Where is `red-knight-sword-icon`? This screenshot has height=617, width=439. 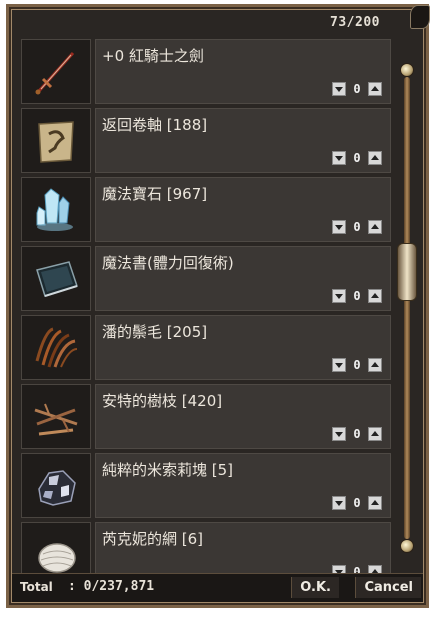 red-knight-sword-icon is located at coordinates (56, 71).